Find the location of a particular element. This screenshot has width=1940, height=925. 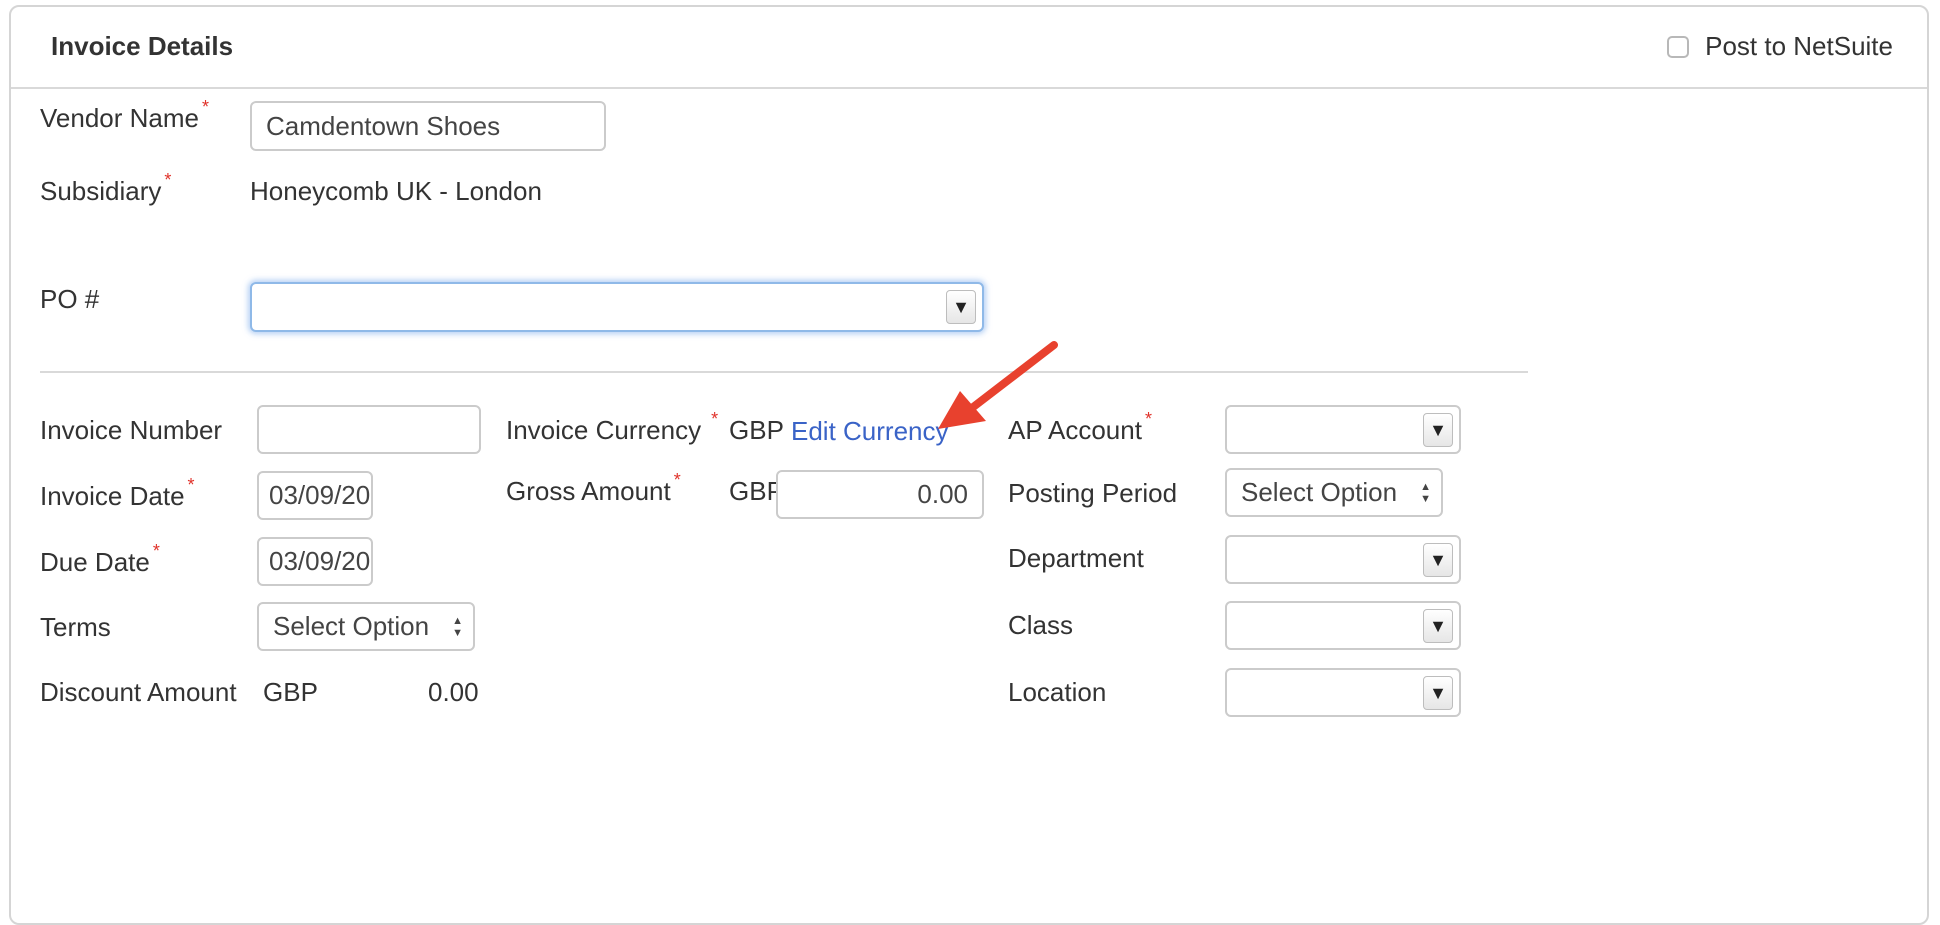

posting-period-label: Posting Period is located at coordinates (1092, 493).